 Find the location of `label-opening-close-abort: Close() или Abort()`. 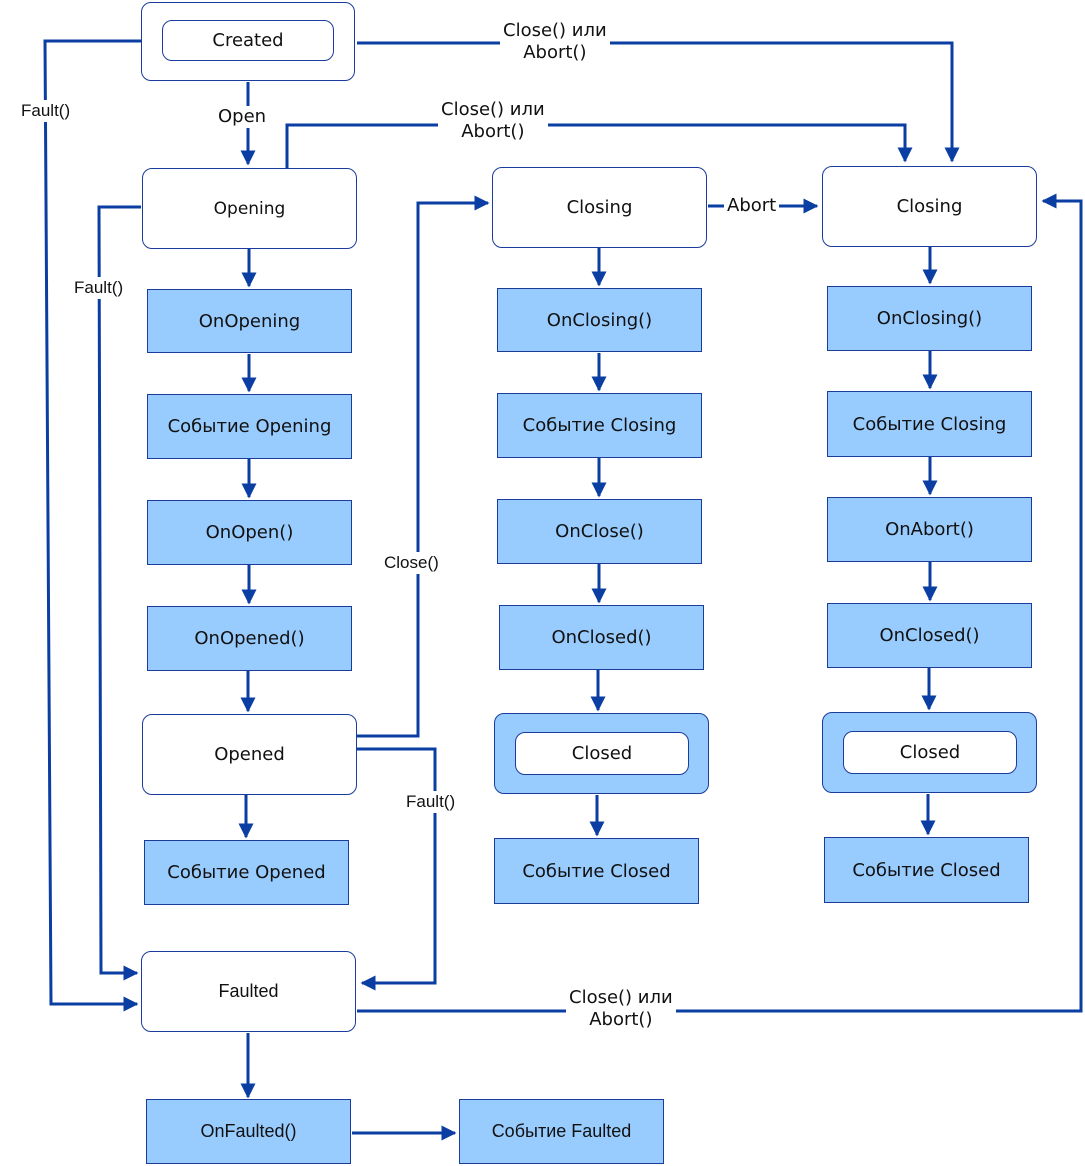

label-opening-close-abort: Close() или Abort() is located at coordinates (493, 121).